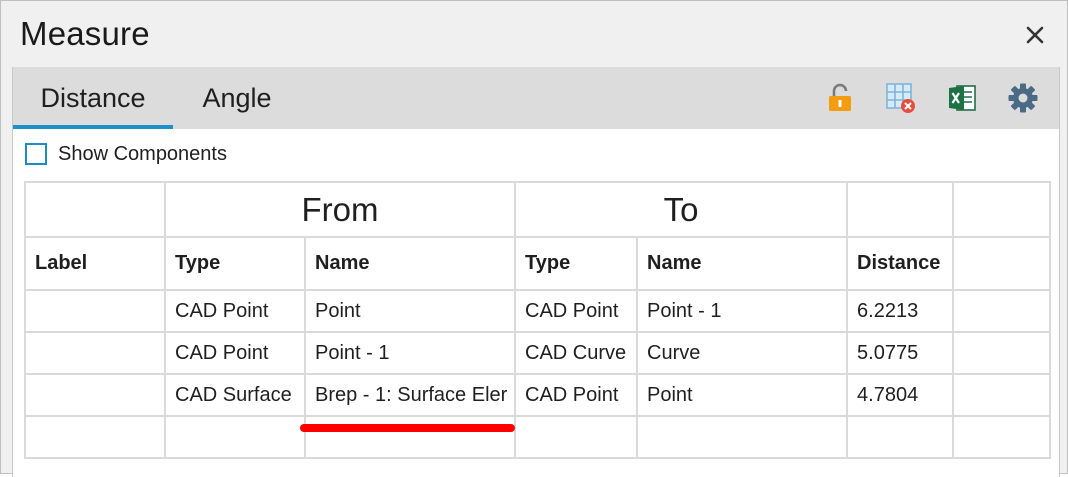  I want to click on unlock-icon, so click(840, 97).